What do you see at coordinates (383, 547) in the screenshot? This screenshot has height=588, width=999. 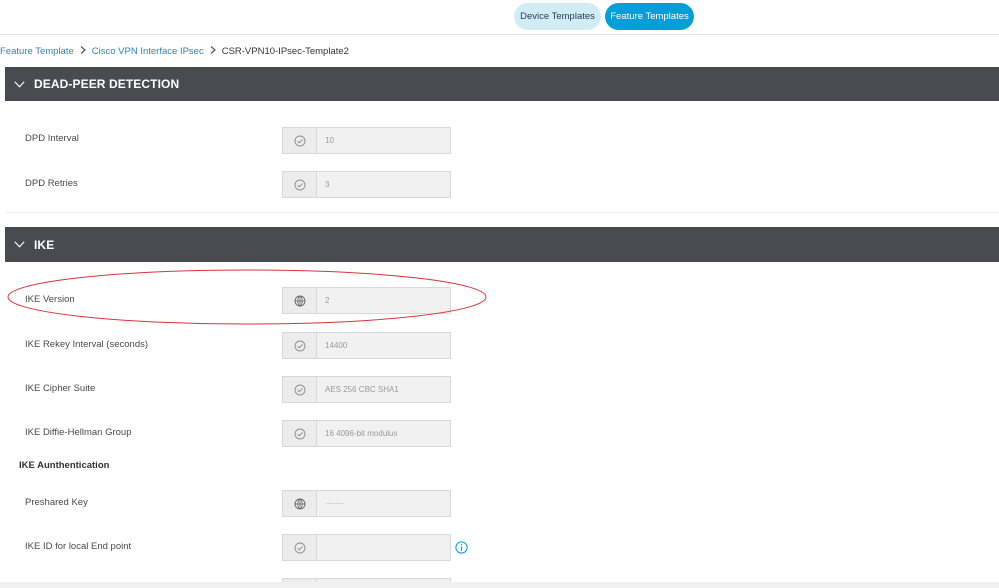 I see `ike-id-local-input` at bounding box center [383, 547].